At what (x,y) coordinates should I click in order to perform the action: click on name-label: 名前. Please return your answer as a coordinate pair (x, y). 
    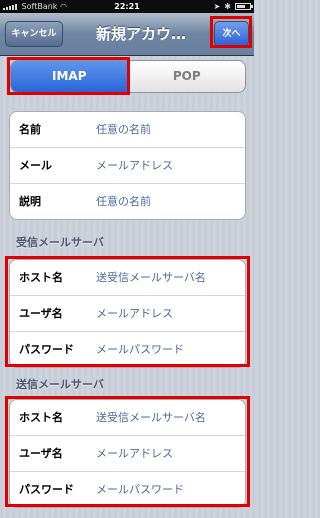
    Looking at the image, I should click on (30, 129).